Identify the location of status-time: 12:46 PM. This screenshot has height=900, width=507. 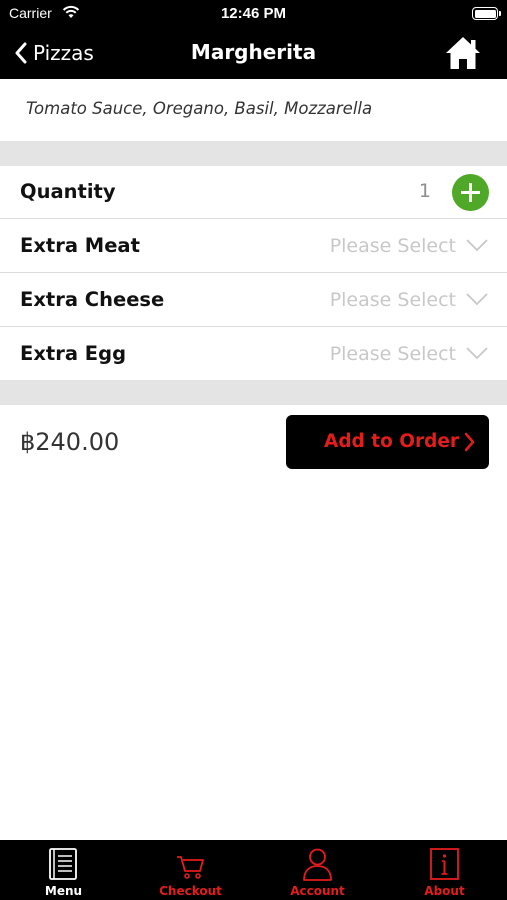
(253, 13).